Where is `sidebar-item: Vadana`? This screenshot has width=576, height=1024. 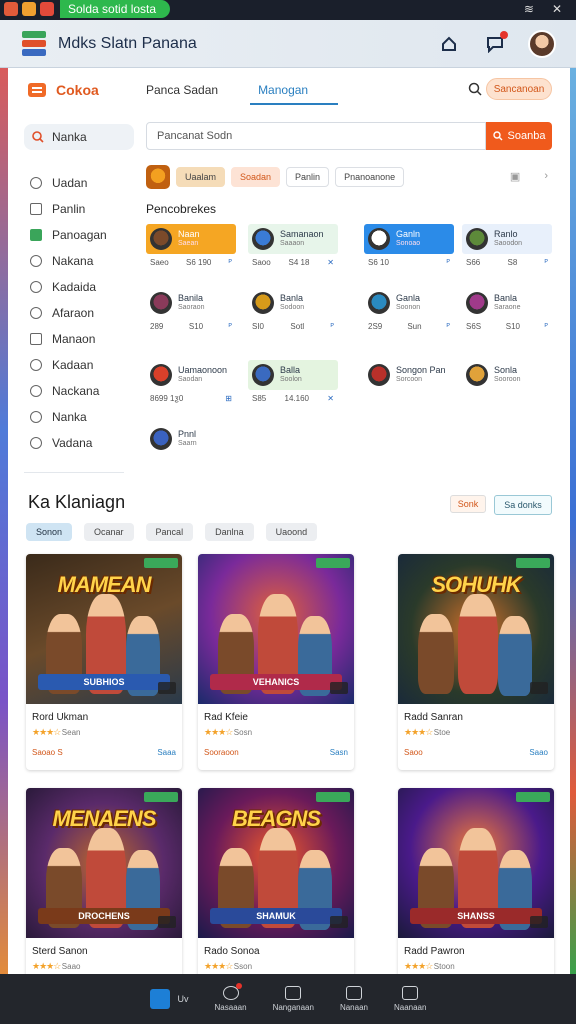
sidebar-item: Vadana is located at coordinates (79, 443).